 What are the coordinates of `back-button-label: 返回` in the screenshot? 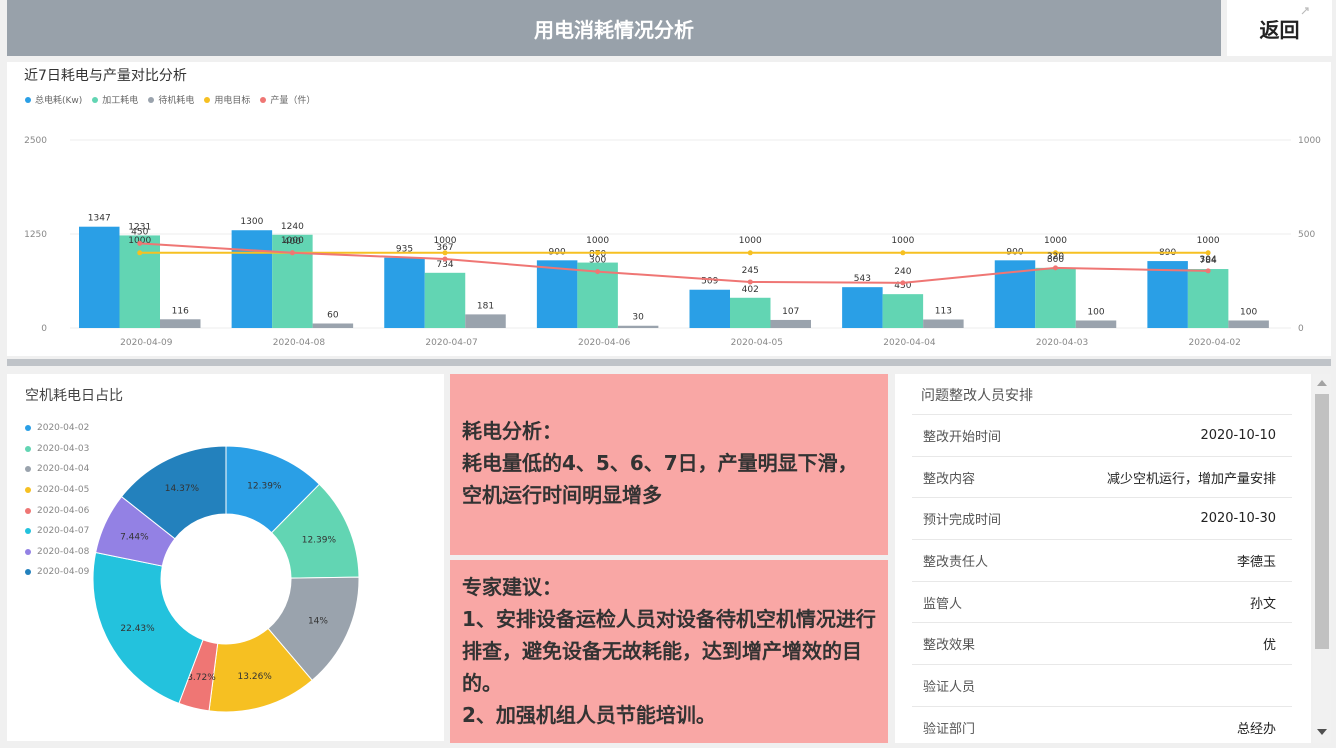 It's located at (1279, 29).